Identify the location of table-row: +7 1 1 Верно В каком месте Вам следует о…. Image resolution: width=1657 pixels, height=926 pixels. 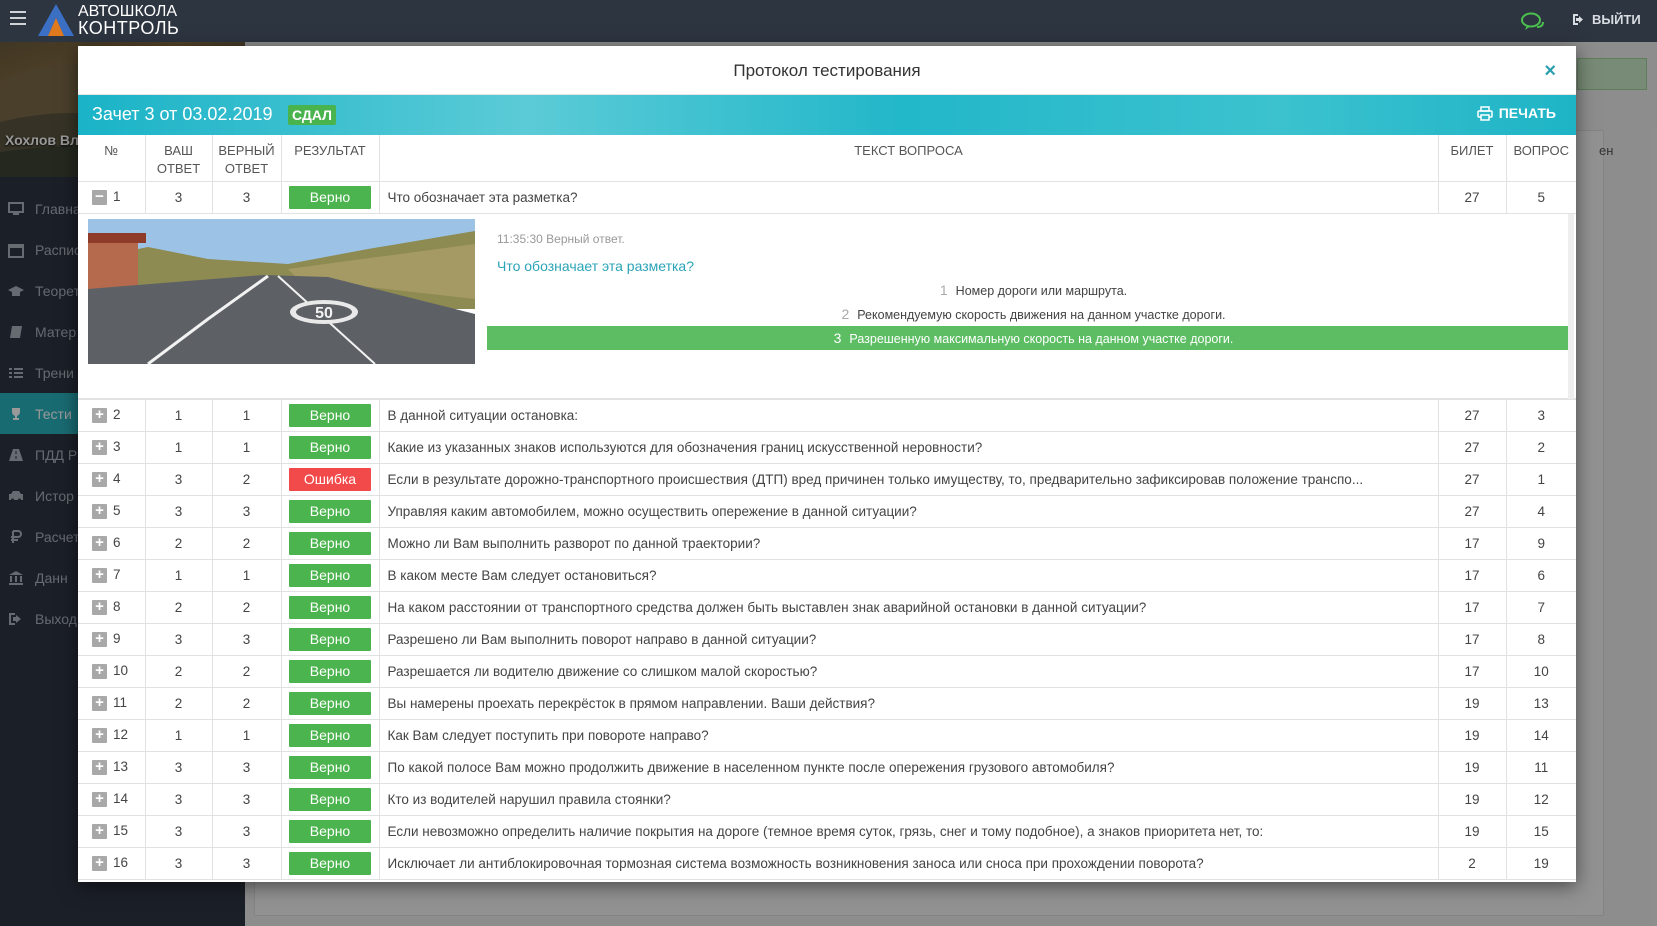
(827, 575).